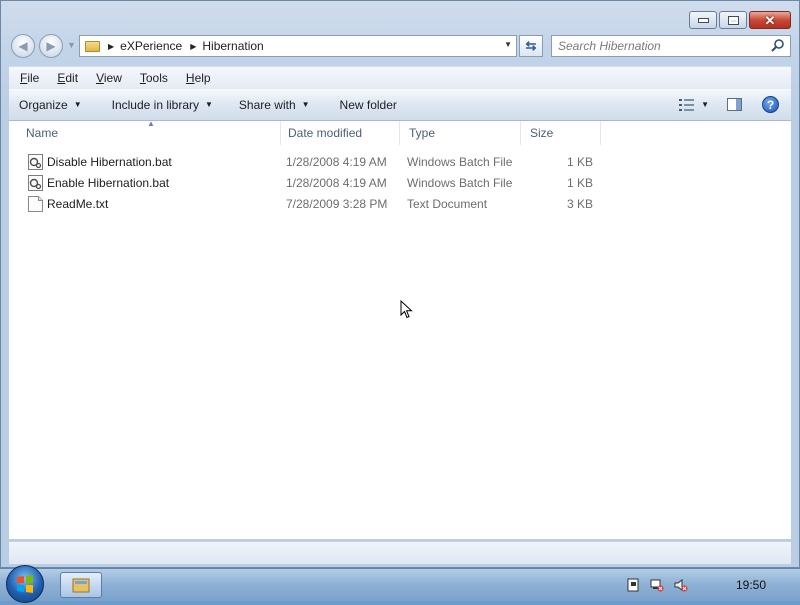 This screenshot has width=800, height=605. I want to click on recent-pages-dropdown-icon: ▼, so click(71, 45).